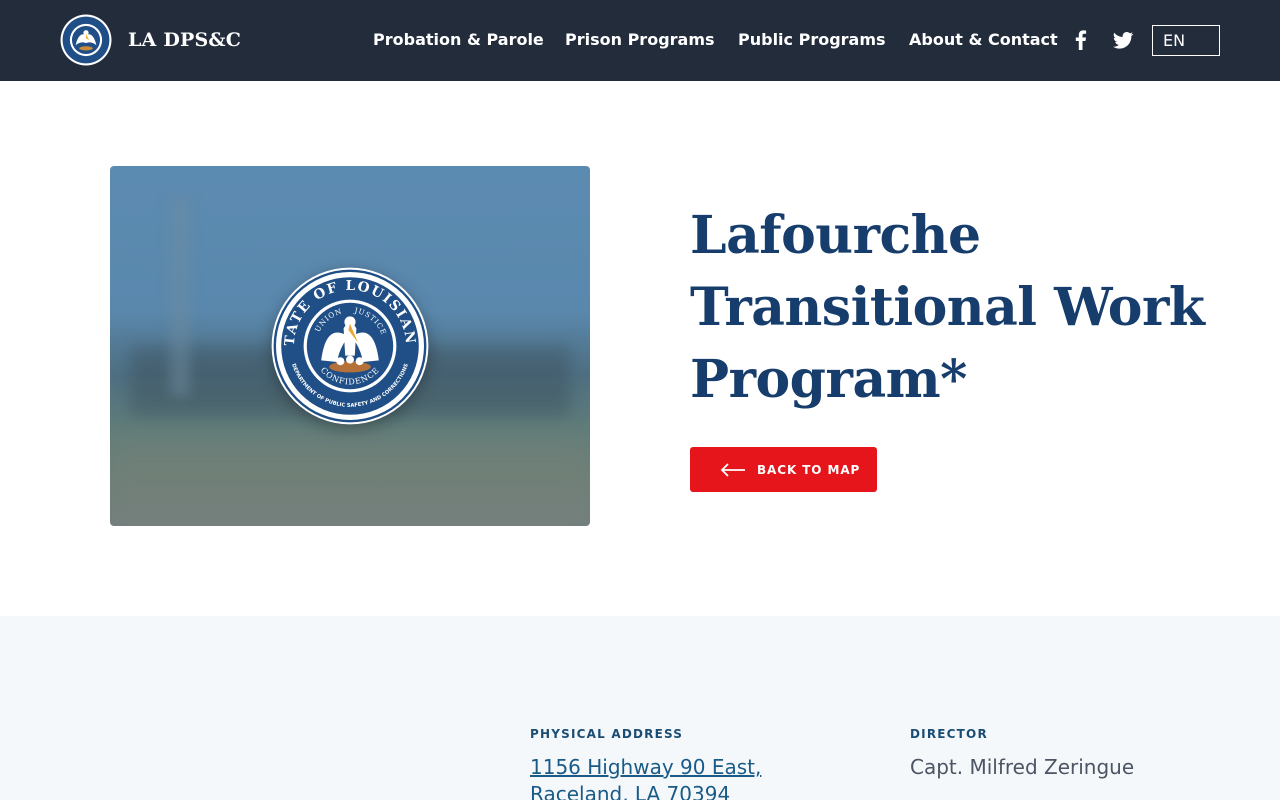 The height and width of the screenshot is (800, 1280). What do you see at coordinates (1022, 767) in the screenshot?
I see `director-name: Capt. Milfred Zeringue` at bounding box center [1022, 767].